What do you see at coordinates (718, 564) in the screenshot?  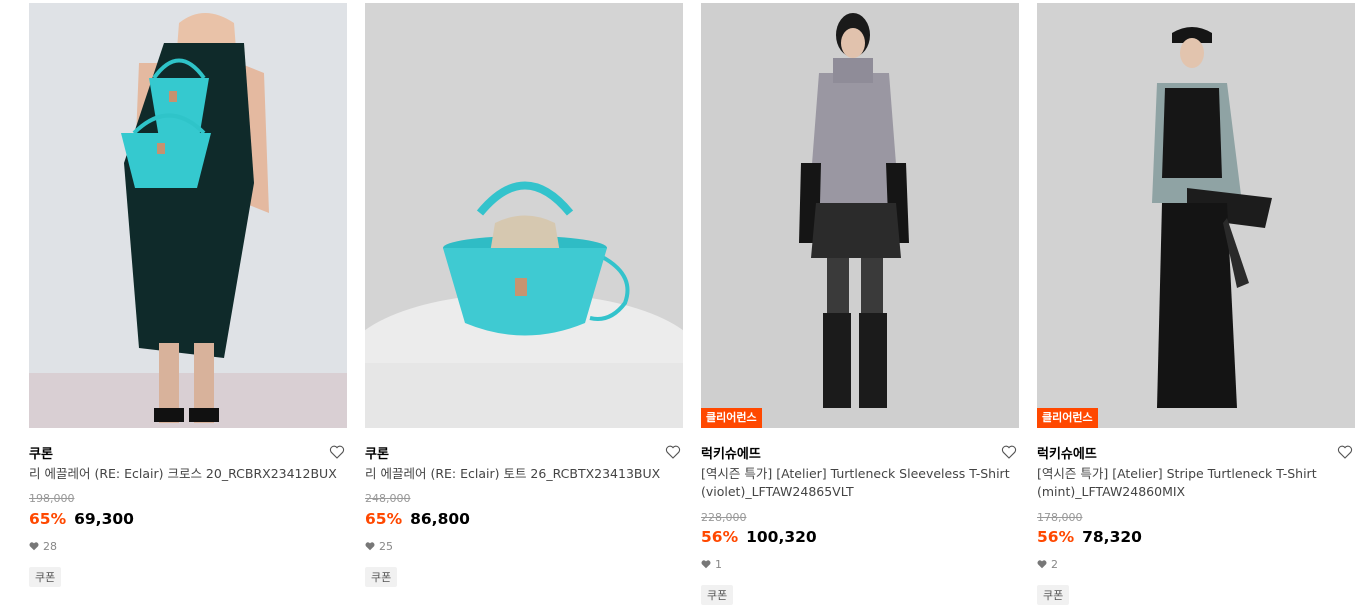 I see `like-count-value: 1` at bounding box center [718, 564].